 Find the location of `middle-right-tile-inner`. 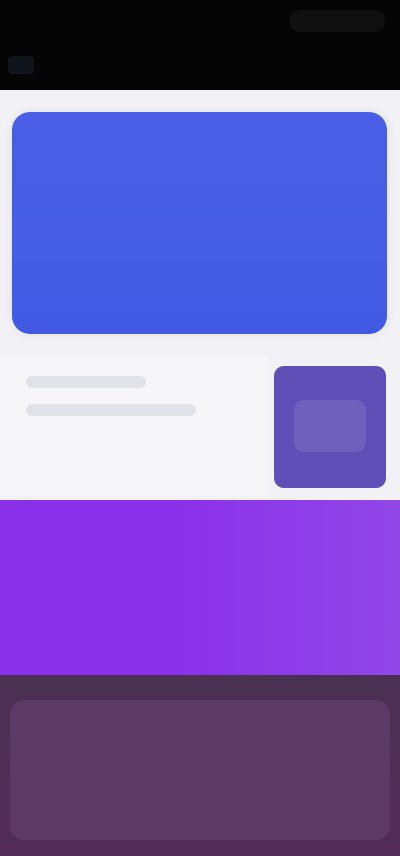

middle-right-tile-inner is located at coordinates (330, 426).